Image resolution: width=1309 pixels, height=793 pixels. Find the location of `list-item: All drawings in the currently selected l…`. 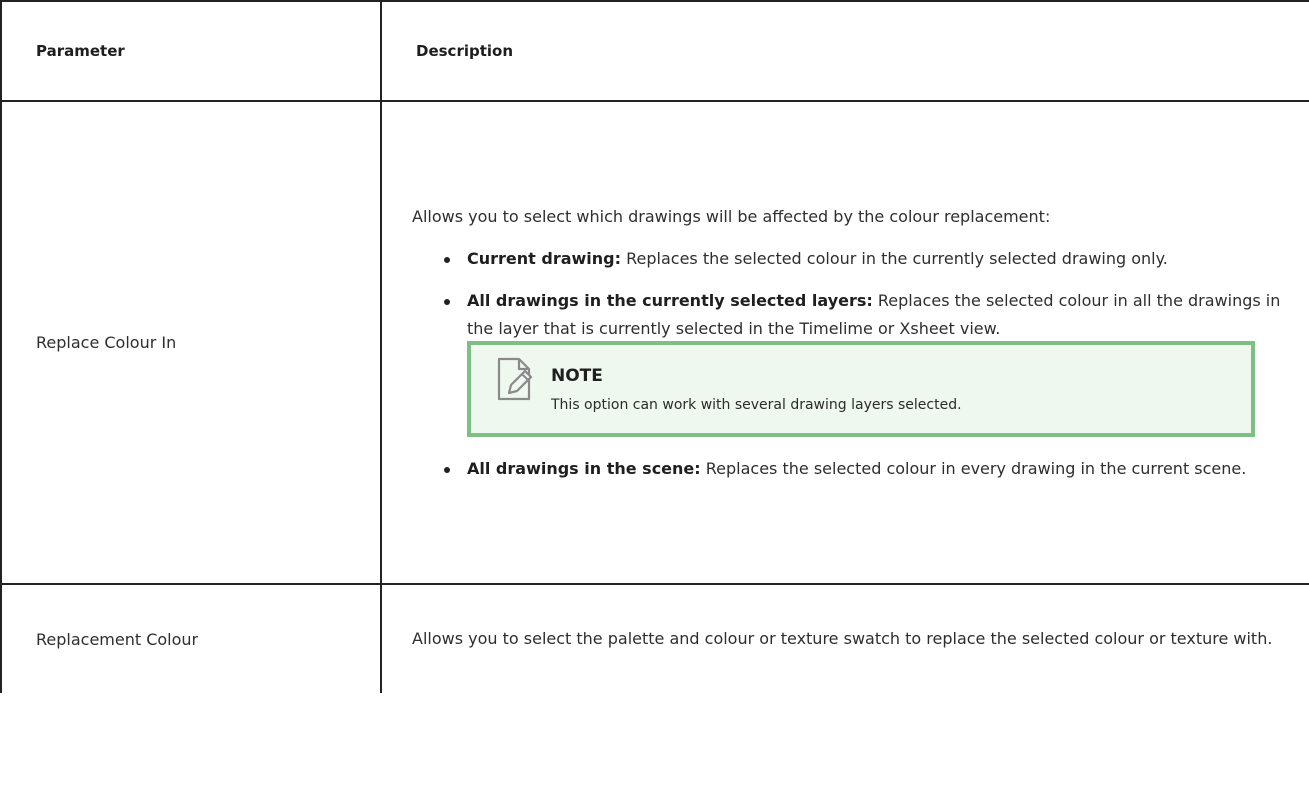

list-item: All drawings in the currently selected l… is located at coordinates (850, 315).